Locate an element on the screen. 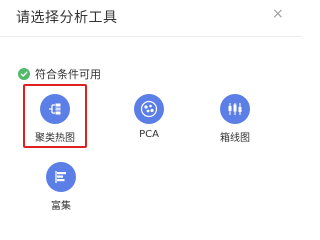  enrichment-icon is located at coordinates (61, 177).